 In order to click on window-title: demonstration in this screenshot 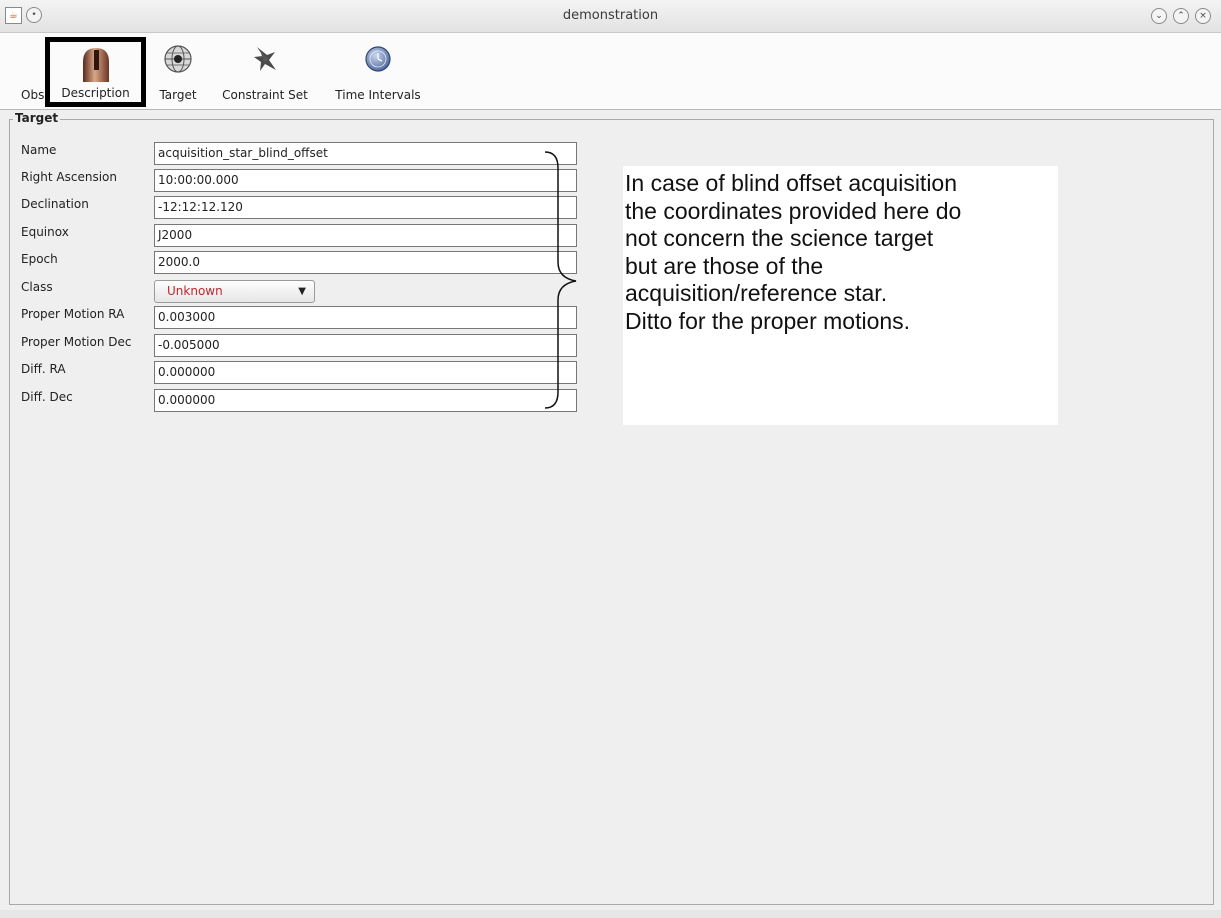, I will do `click(610, 15)`.